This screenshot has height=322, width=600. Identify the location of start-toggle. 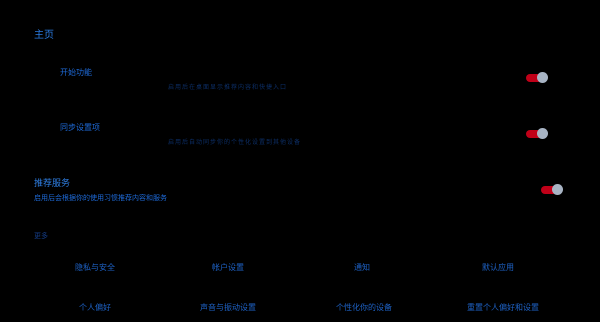
(537, 77).